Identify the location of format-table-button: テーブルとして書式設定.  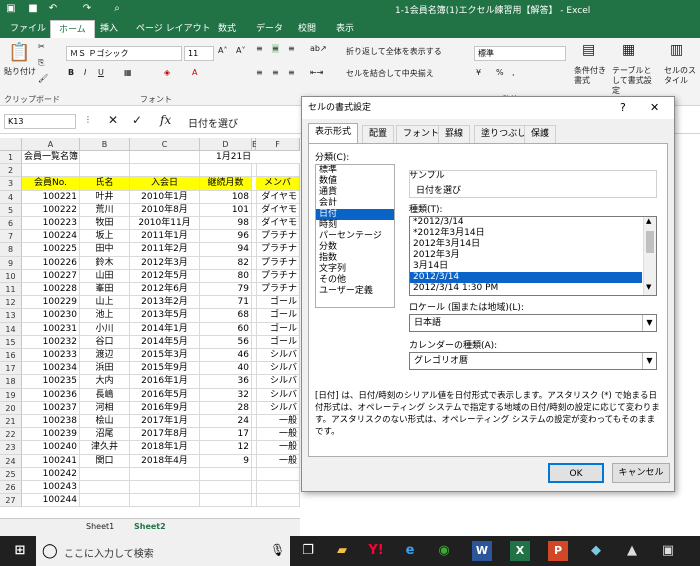
(635, 81).